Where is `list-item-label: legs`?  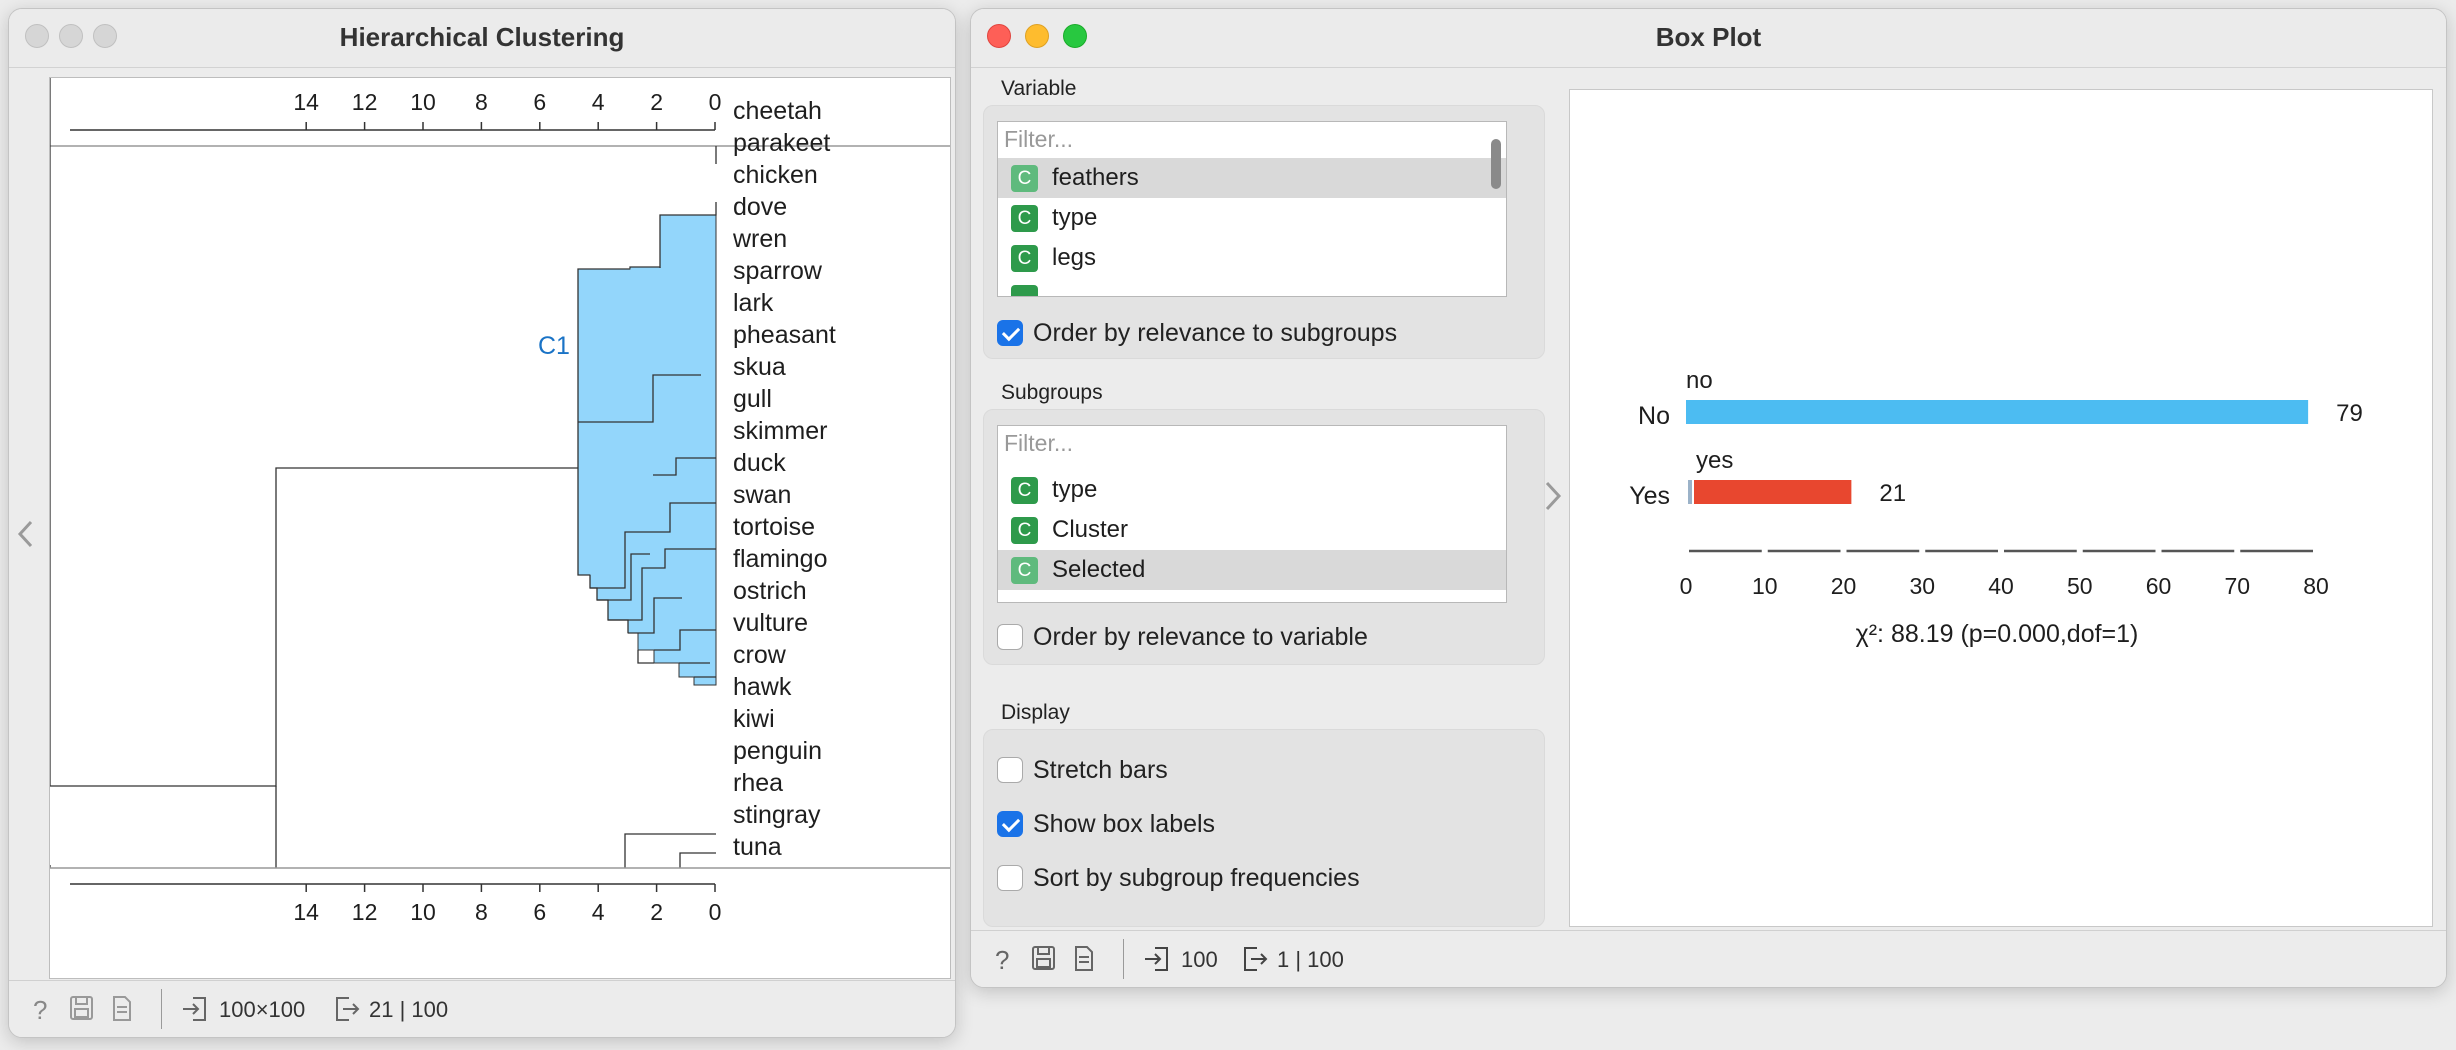
list-item-label: legs is located at coordinates (1074, 257).